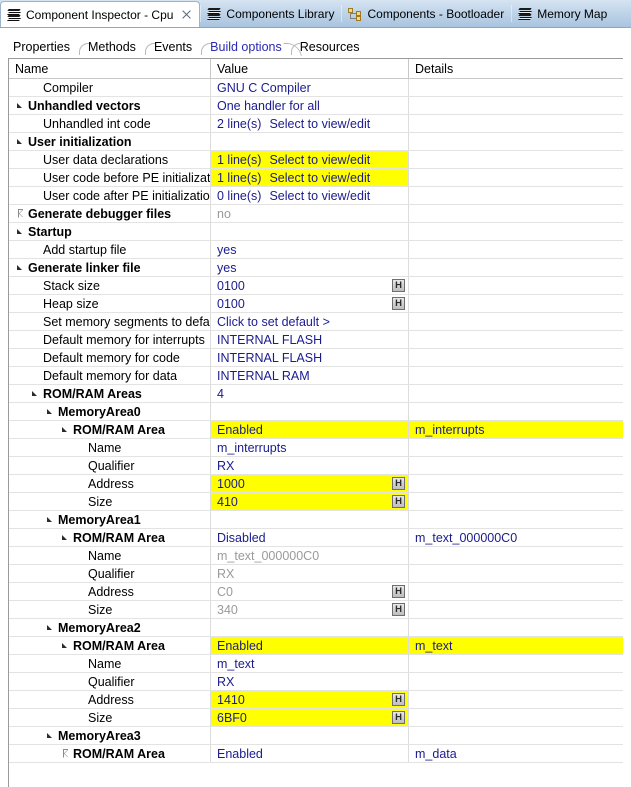 This screenshot has height=787, width=631. What do you see at coordinates (310, 375) in the screenshot?
I see `tree-row-value-cell: INTERNAL RAM` at bounding box center [310, 375].